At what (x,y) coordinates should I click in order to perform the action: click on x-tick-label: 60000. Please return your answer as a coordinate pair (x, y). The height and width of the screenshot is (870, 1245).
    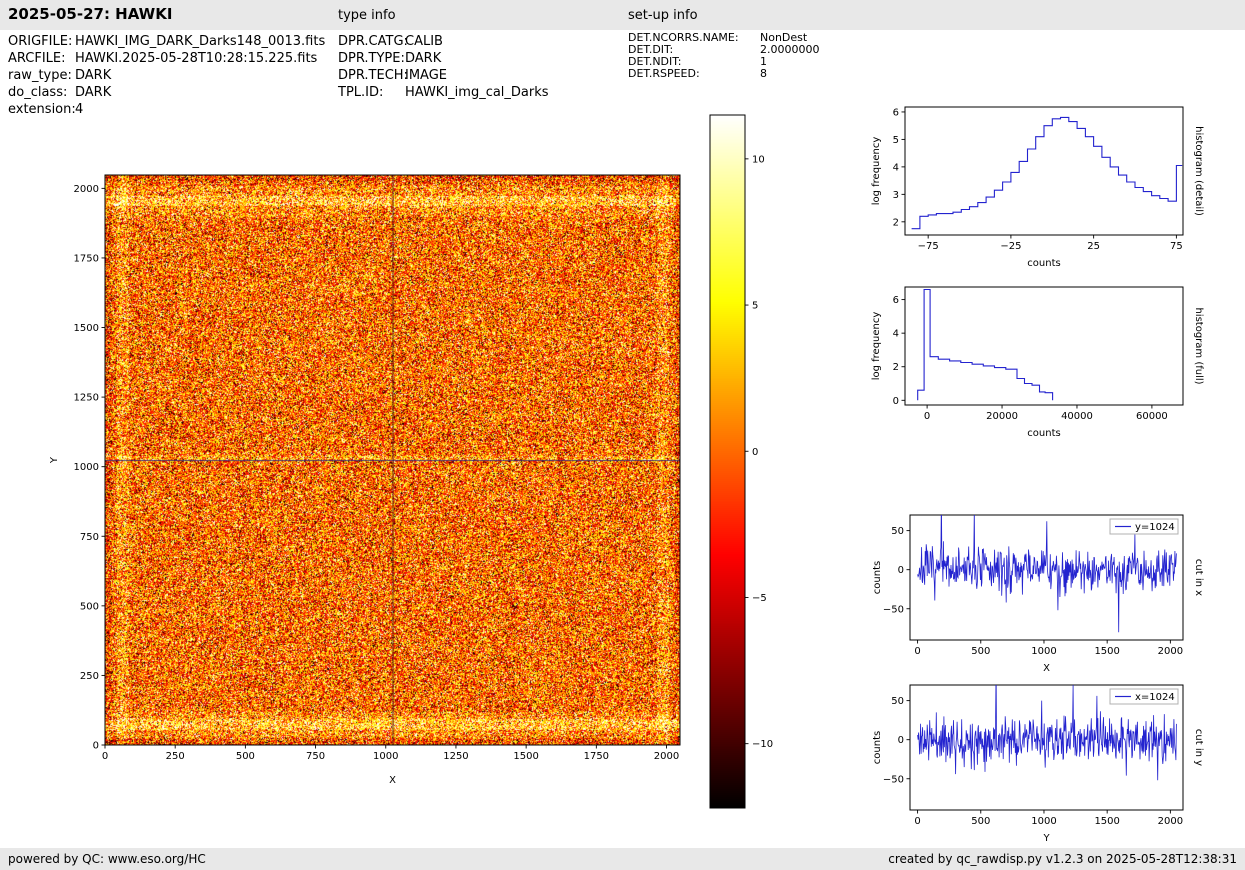
    Looking at the image, I should click on (1152, 416).